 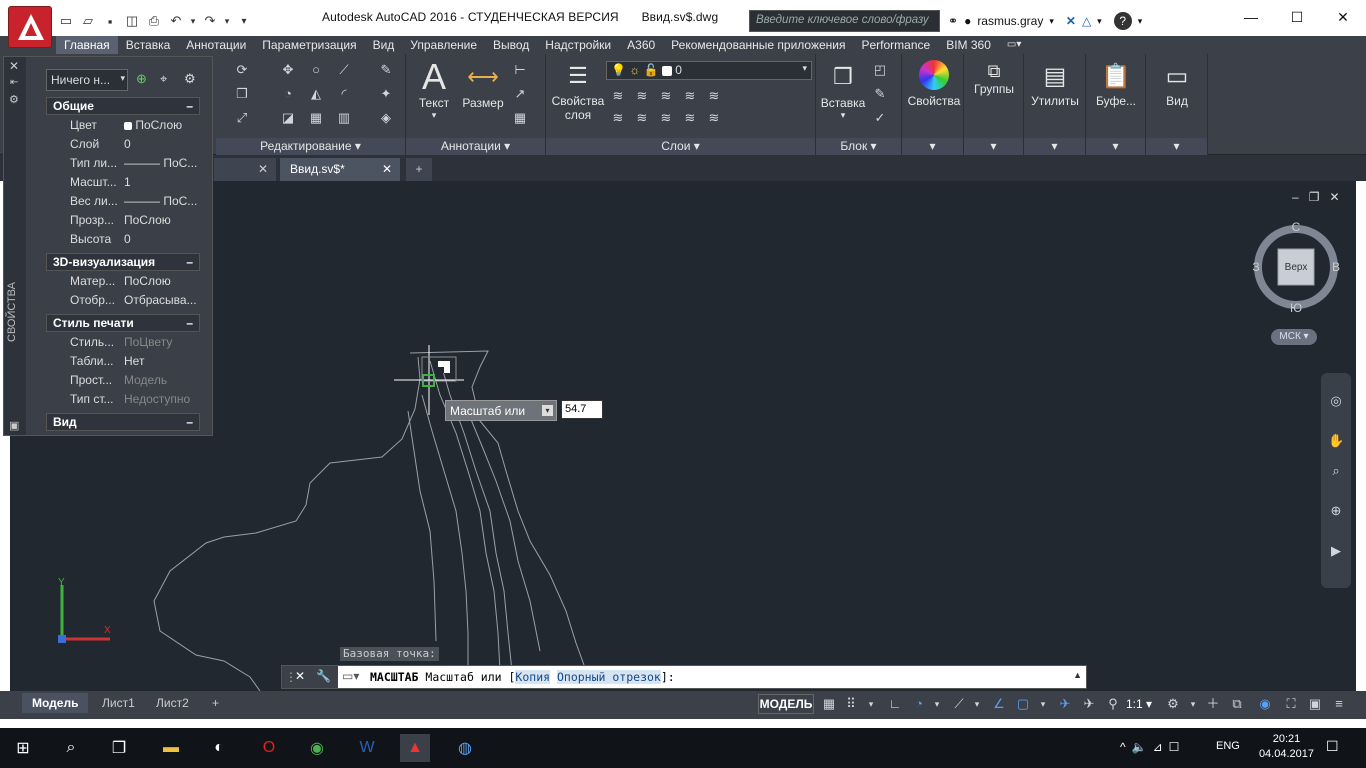 I want to click on stretch-icon: ⤢, so click(x=242, y=118).